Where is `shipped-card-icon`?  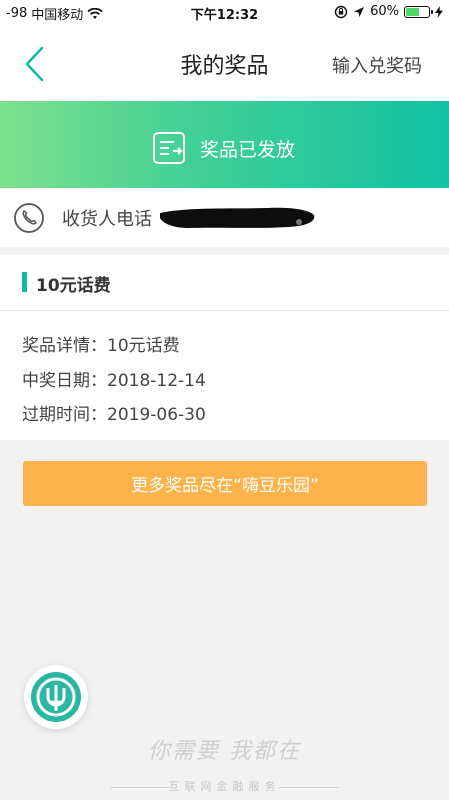 shipped-card-icon is located at coordinates (169, 148).